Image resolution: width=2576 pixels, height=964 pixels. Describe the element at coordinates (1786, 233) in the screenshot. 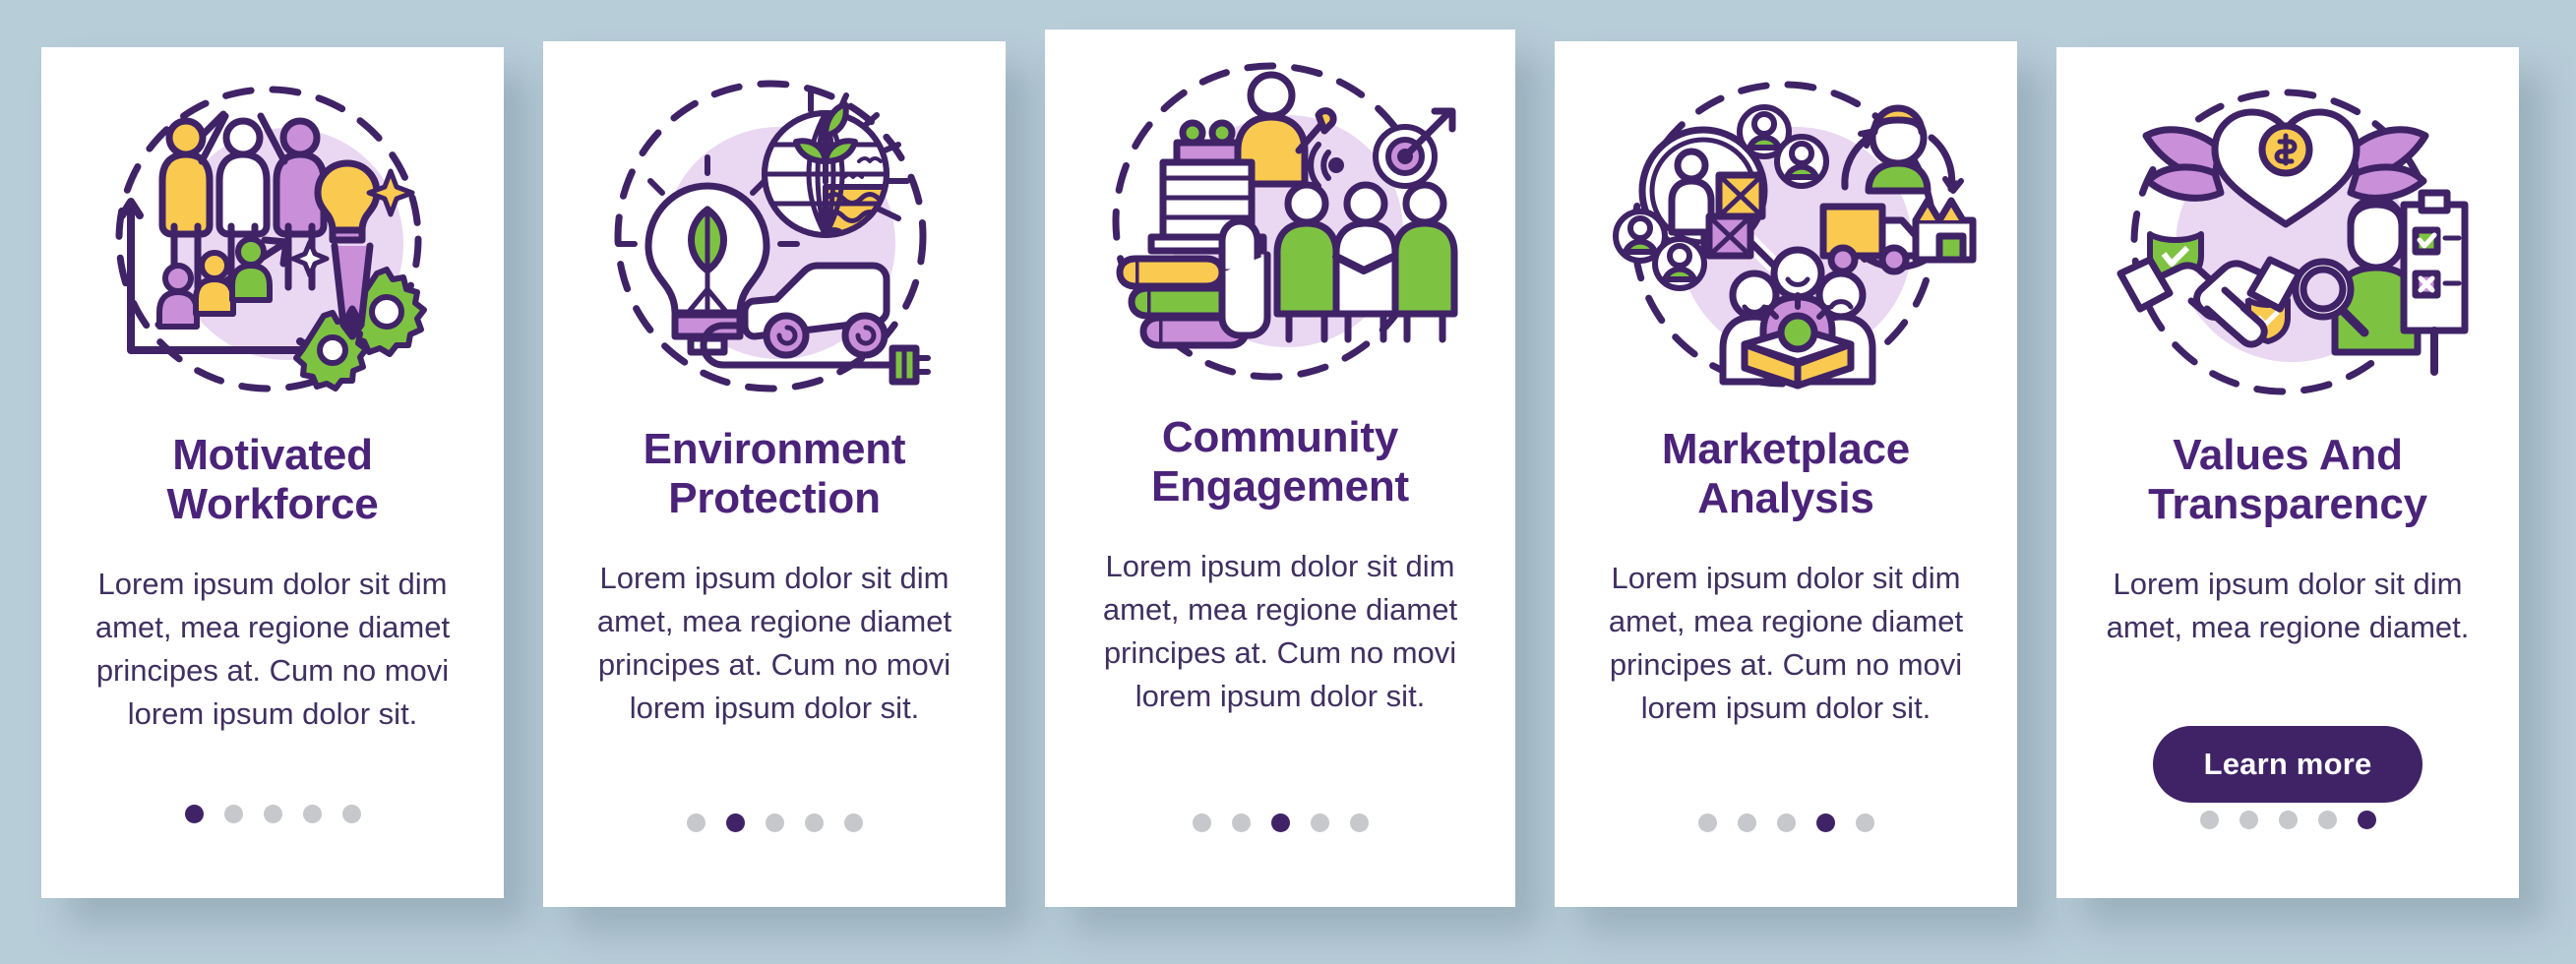

I see `illustration-magnifier-users-delivery` at that location.